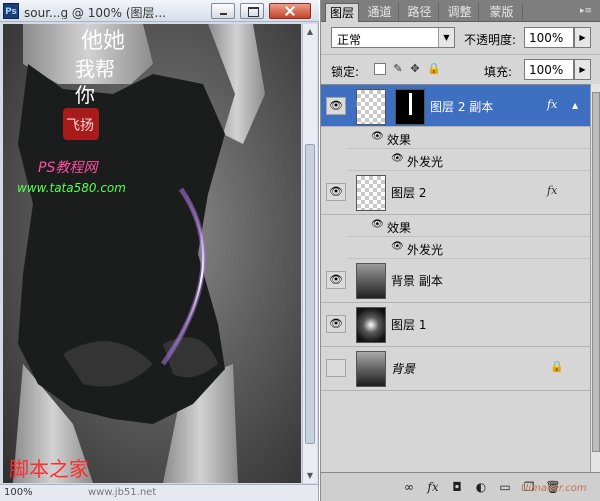  Describe the element at coordinates (409, 487) in the screenshot. I see `link-layers-icon: ∞` at that location.